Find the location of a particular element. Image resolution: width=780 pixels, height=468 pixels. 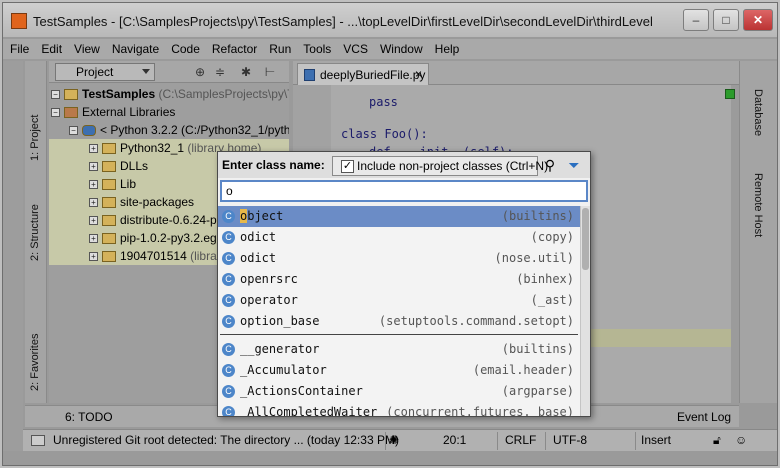

scrollbar-thumb is located at coordinates (585, 239).